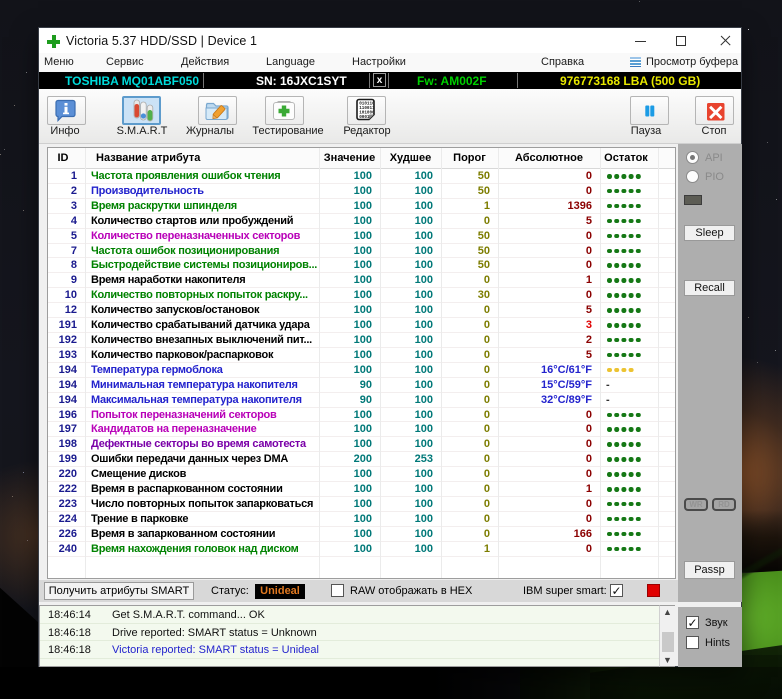 The height and width of the screenshot is (699, 782). What do you see at coordinates (364, 117) in the screenshot?
I see `svg-text: 0001` at bounding box center [364, 117].